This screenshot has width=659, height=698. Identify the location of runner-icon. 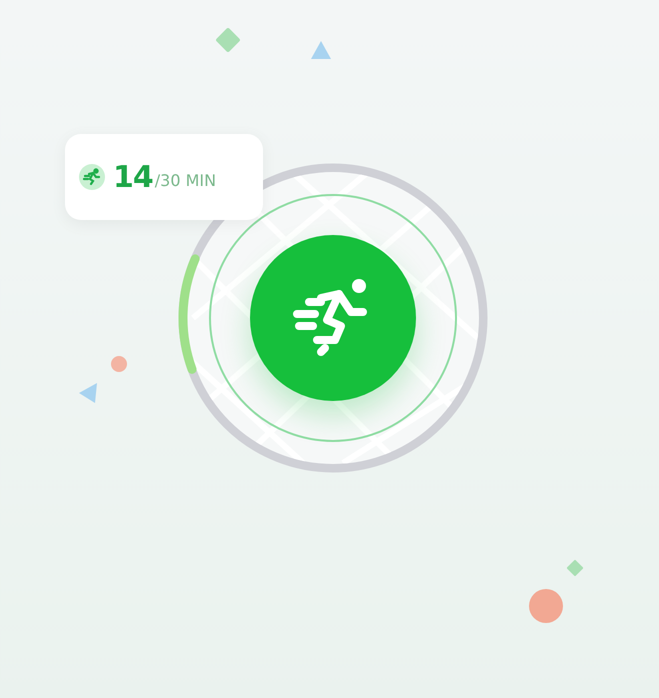
(92, 177).